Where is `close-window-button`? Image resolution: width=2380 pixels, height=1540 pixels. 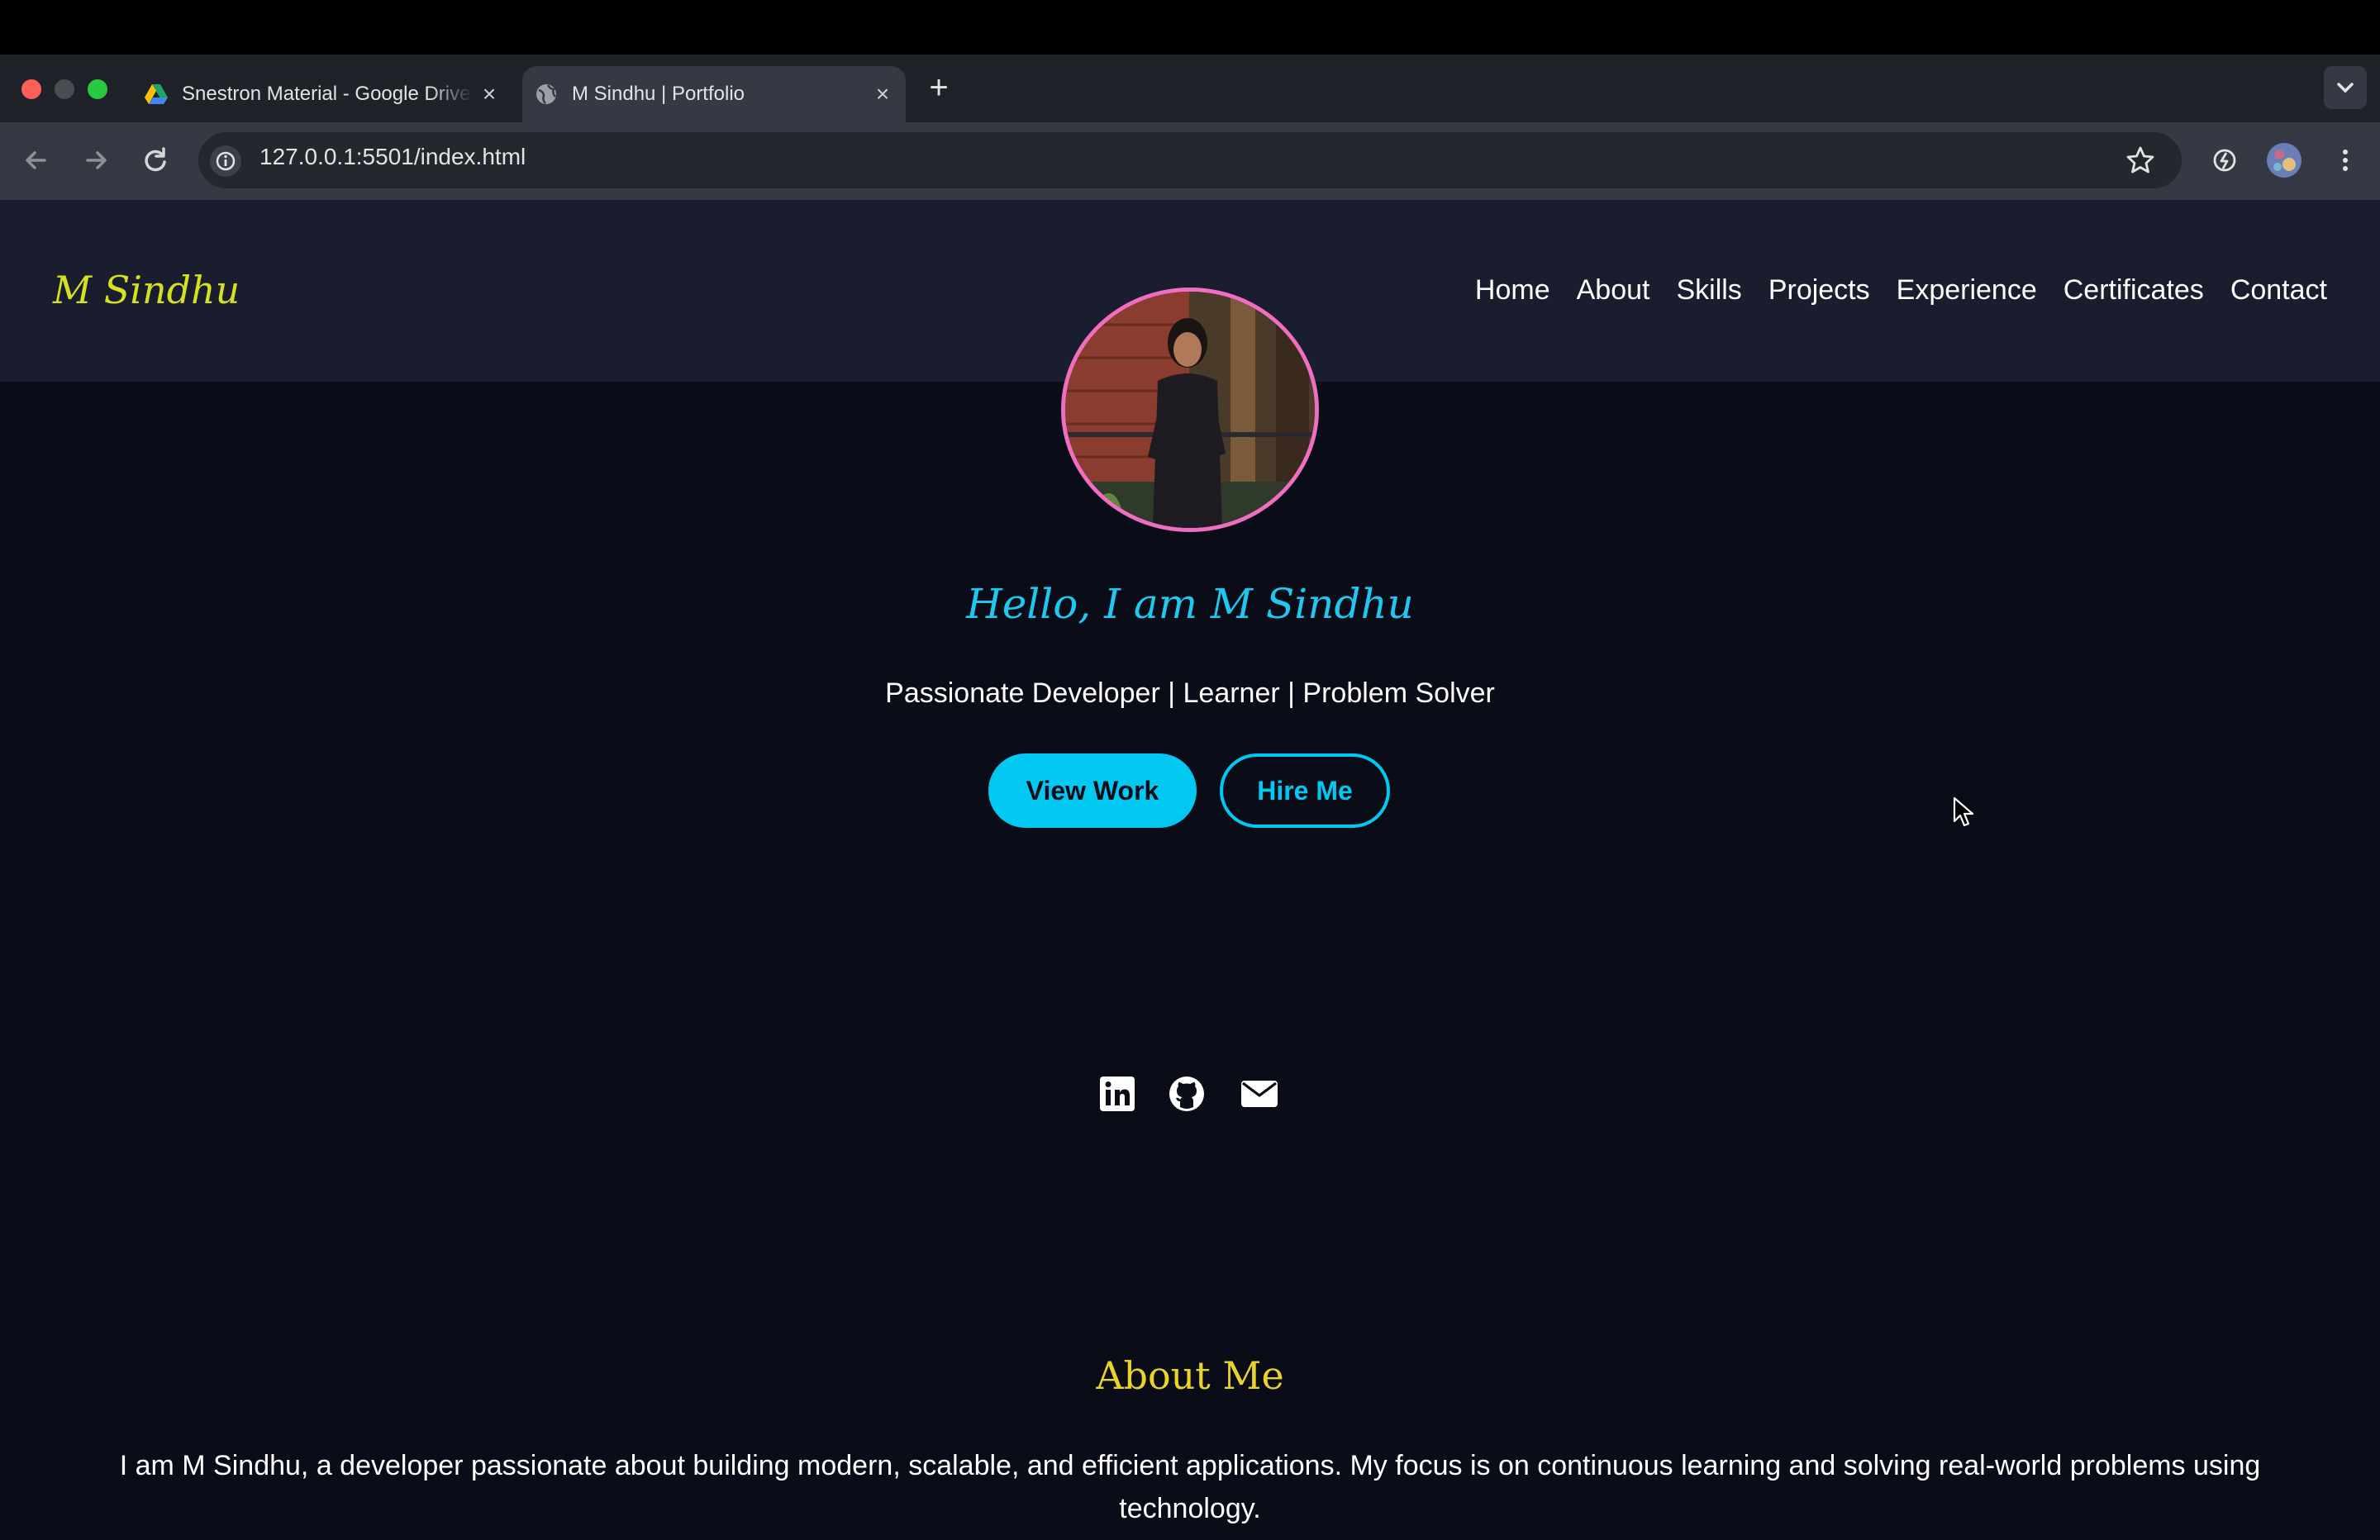
close-window-button is located at coordinates (31, 89).